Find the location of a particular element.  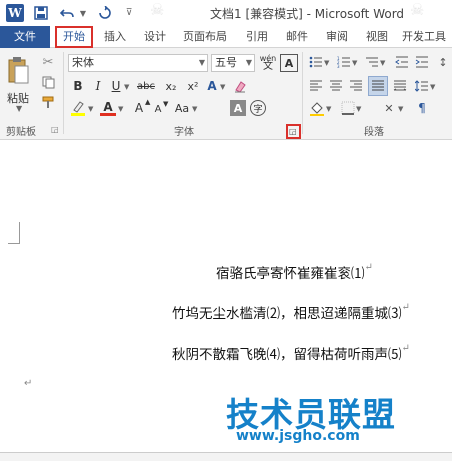

text-effects-dropdown-icon: ▼ is located at coordinates (222, 87).